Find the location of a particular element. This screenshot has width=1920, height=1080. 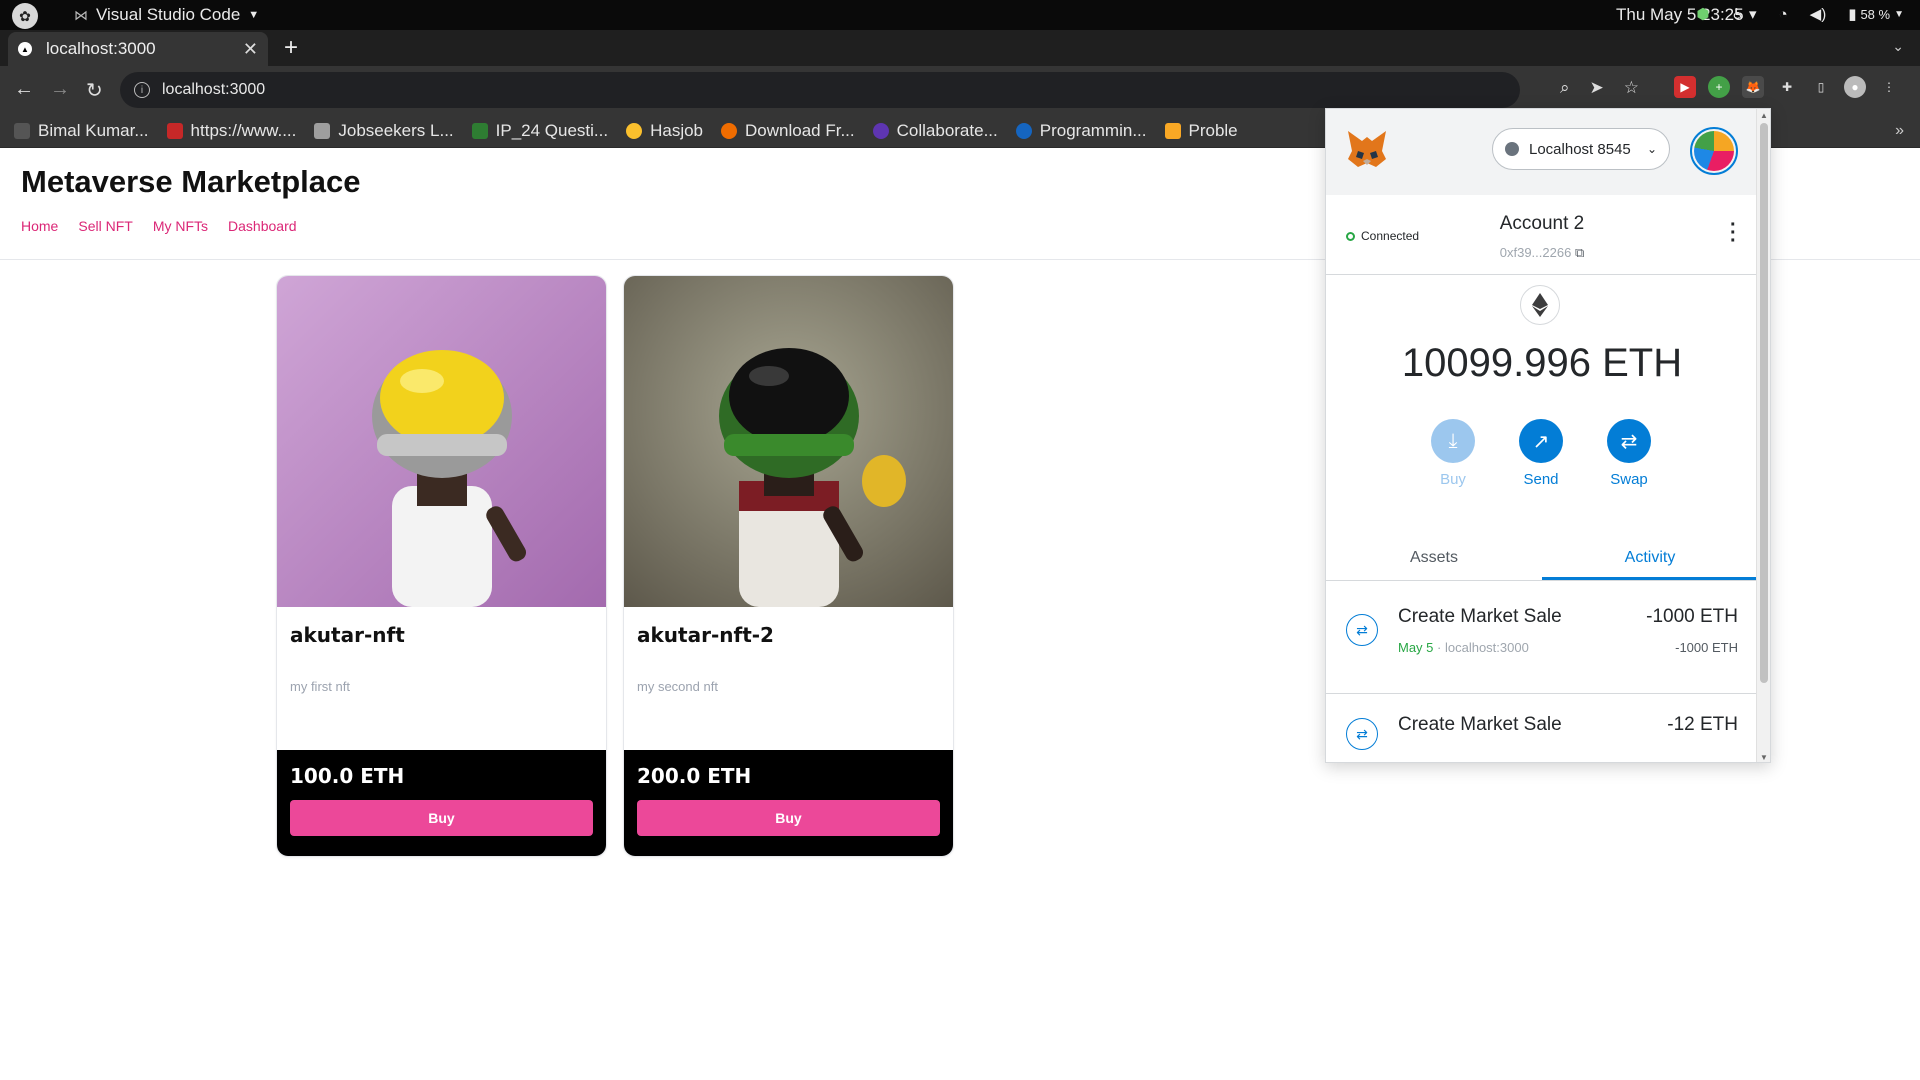

account-address: 0xf39...2266 ⧉ is located at coordinates (1542, 253).